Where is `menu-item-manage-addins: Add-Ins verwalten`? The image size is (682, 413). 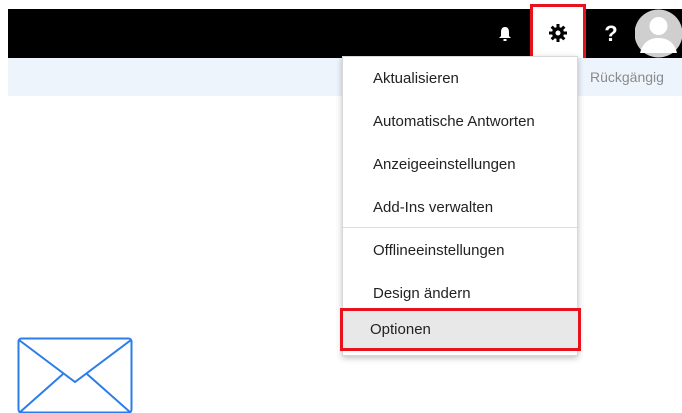 menu-item-manage-addins: Add-Ins verwalten is located at coordinates (461, 207).